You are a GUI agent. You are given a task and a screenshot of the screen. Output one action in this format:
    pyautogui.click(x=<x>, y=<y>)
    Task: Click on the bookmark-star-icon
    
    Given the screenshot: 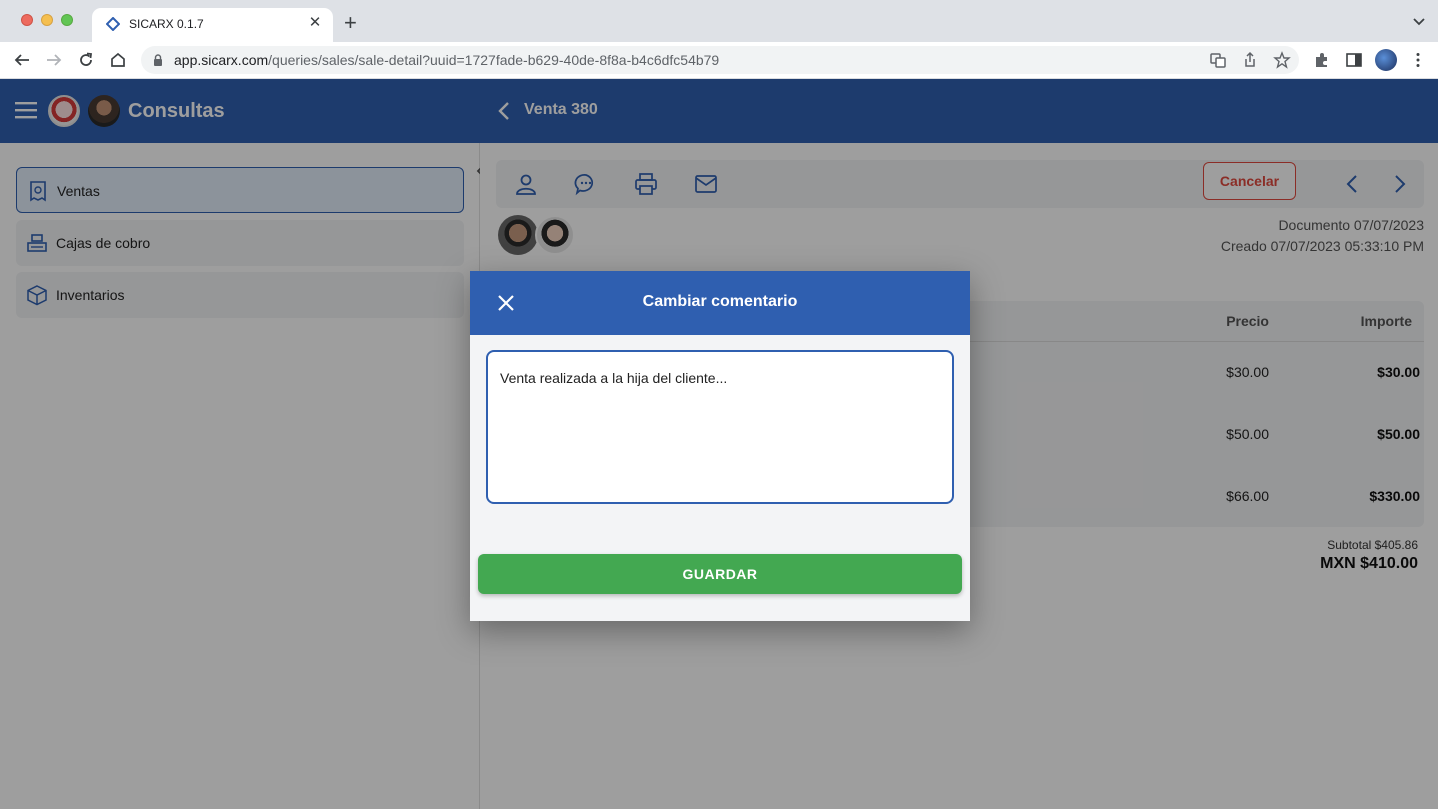 What is the action you would take?
    pyautogui.click(x=1282, y=60)
    